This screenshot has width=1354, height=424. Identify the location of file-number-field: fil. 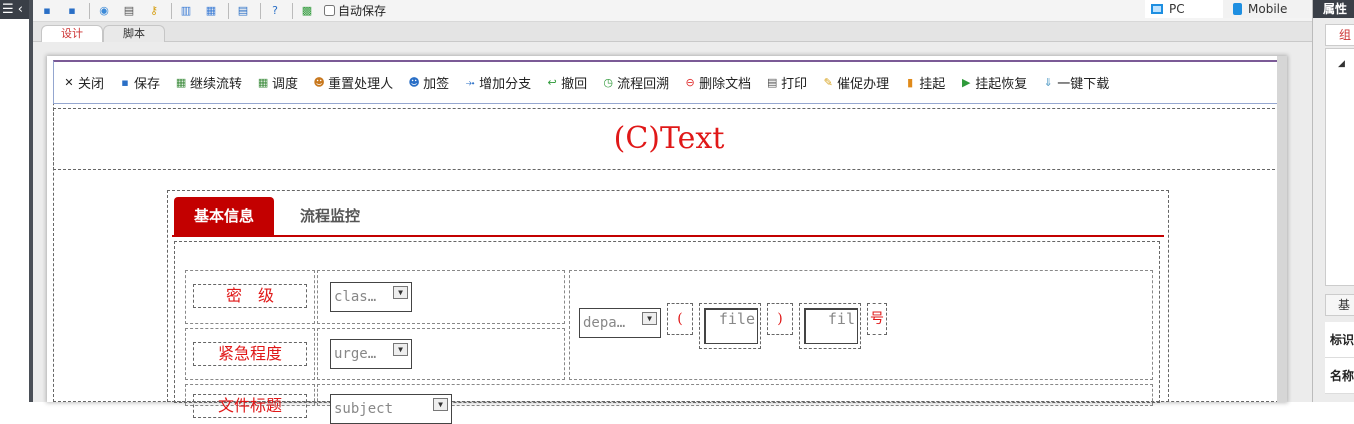
(830, 326).